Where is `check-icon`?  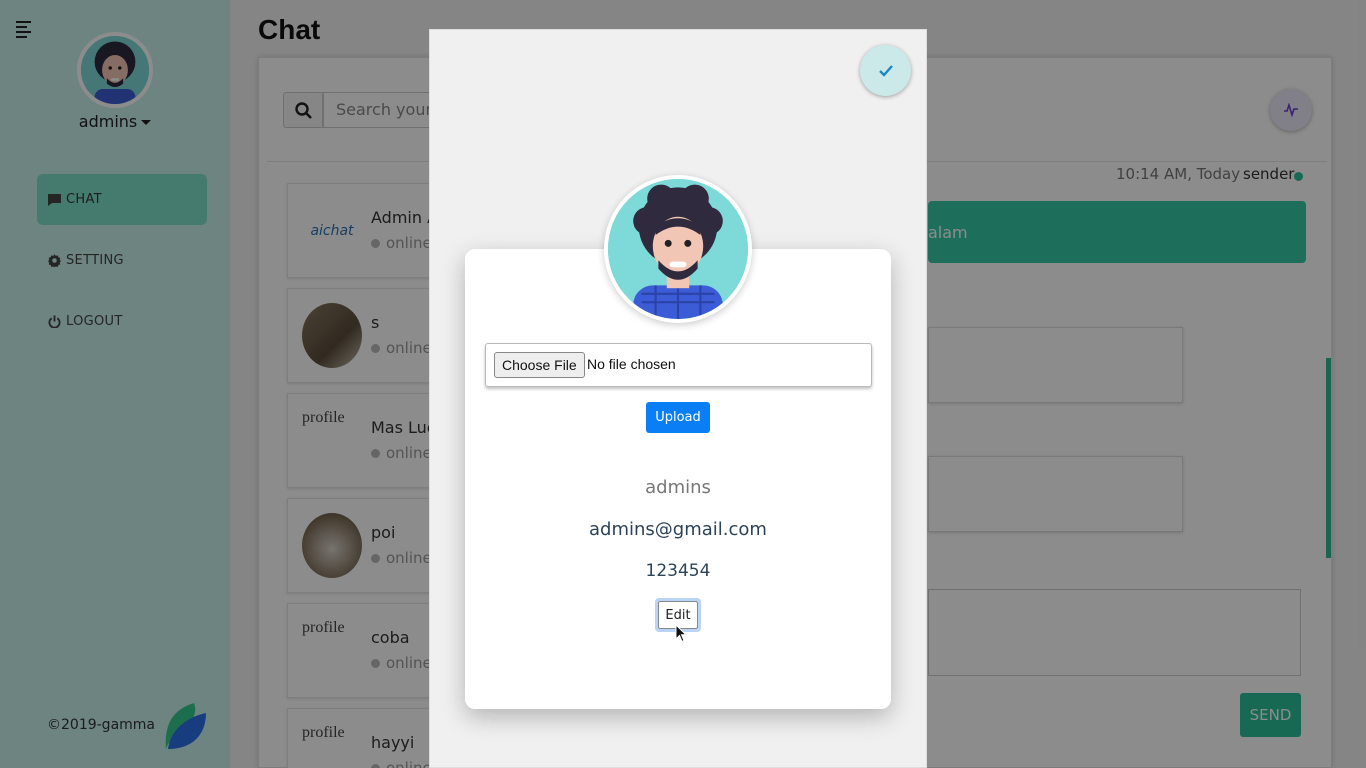
check-icon is located at coordinates (885, 71).